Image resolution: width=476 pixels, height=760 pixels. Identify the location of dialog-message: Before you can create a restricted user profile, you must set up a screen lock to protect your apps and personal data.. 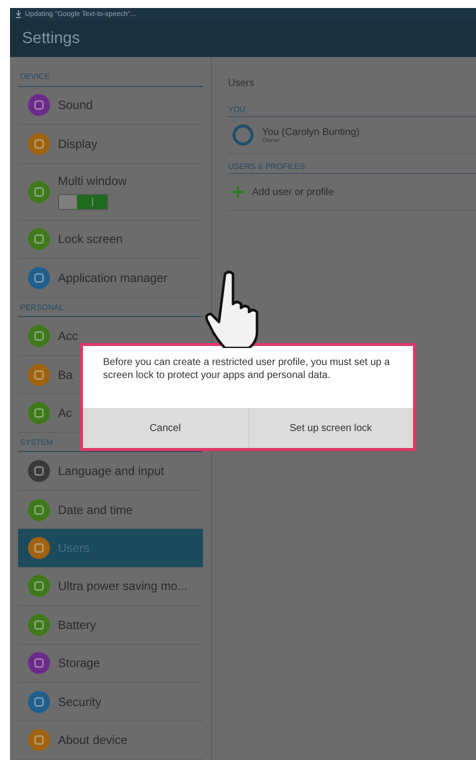
(246, 369).